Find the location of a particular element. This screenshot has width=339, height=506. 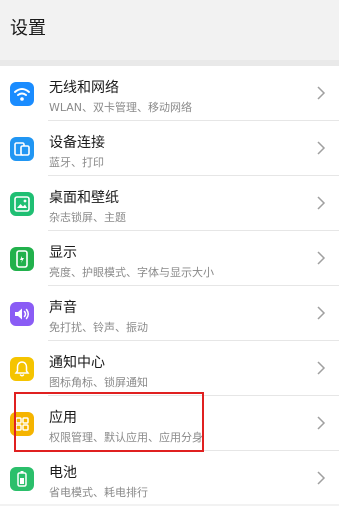

settings-item-apps: 应用 权限管理、默认应用、应用分身 is located at coordinates (169, 423).